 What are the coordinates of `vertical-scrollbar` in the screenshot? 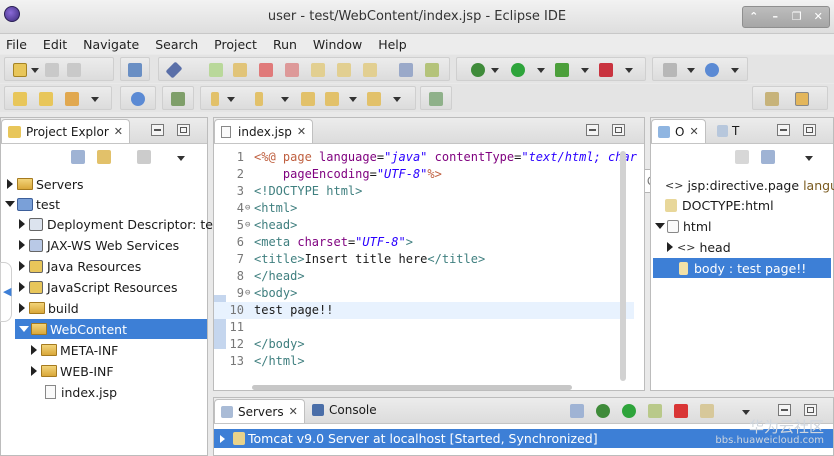 It's located at (623, 266).